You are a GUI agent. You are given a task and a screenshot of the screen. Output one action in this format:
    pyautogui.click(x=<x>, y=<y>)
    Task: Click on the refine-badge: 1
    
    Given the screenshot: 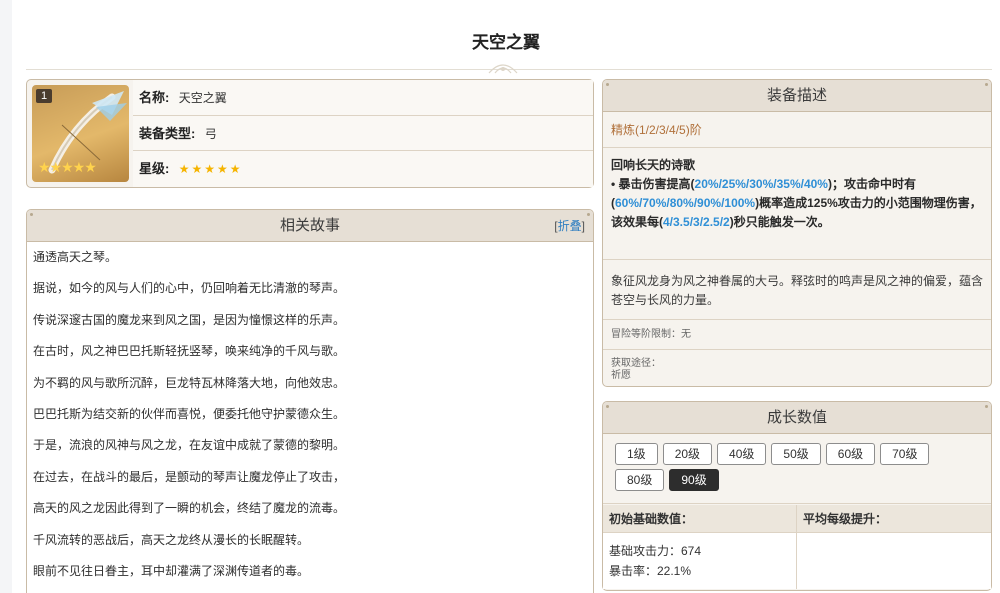 What is the action you would take?
    pyautogui.click(x=44, y=96)
    